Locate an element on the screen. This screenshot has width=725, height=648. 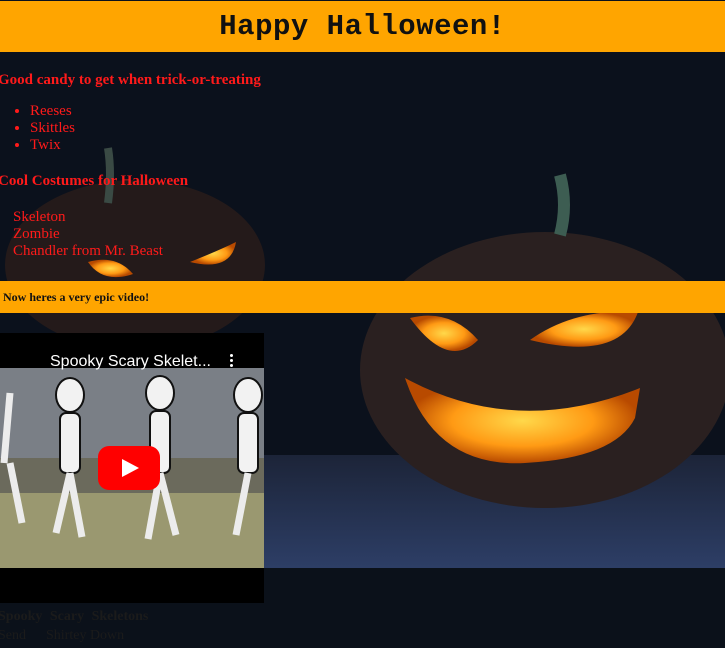
list-item: Skittles is located at coordinates (52, 128).